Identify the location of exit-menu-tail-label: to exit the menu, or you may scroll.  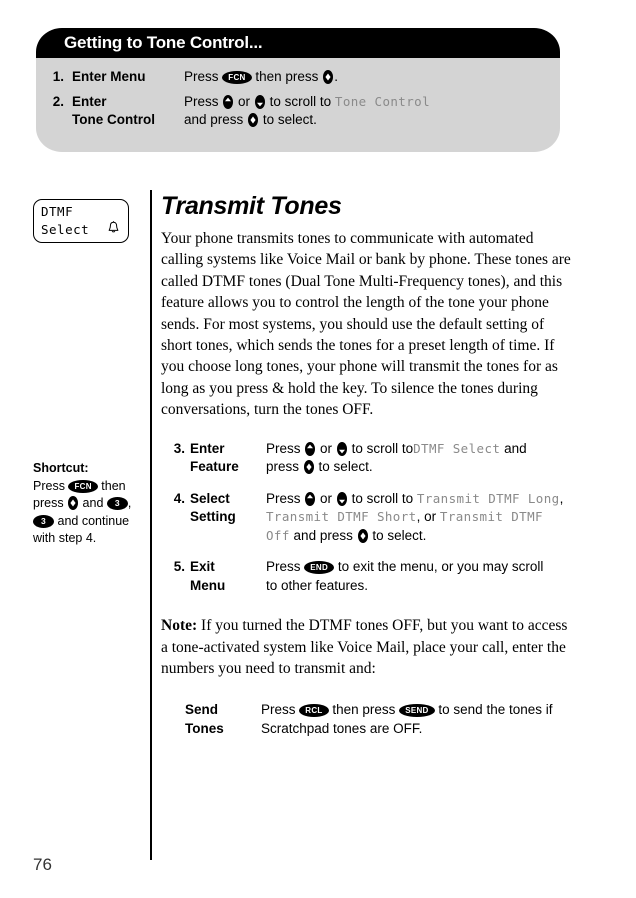
(440, 567).